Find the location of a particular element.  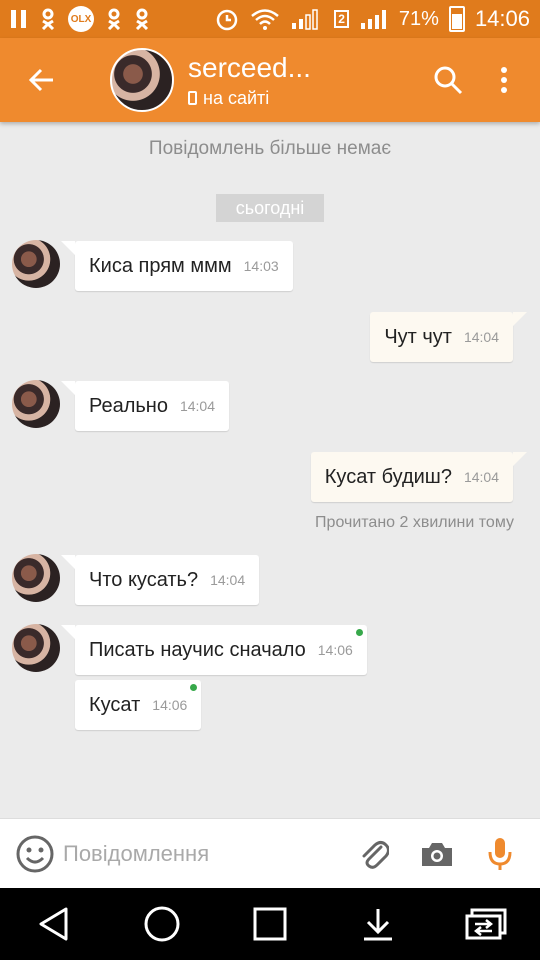

battery-icon is located at coordinates (456, 19).